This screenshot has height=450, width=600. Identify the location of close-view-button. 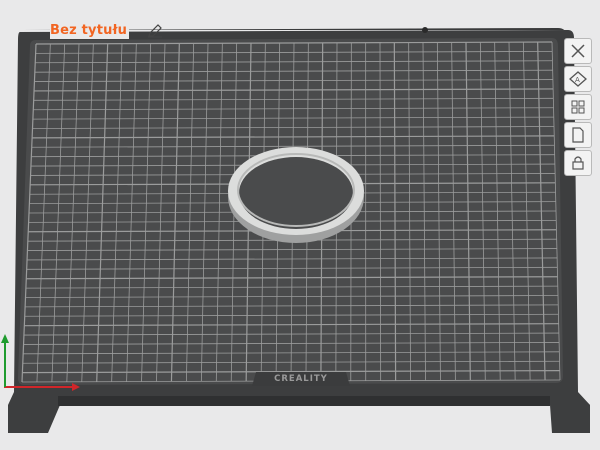
(578, 51).